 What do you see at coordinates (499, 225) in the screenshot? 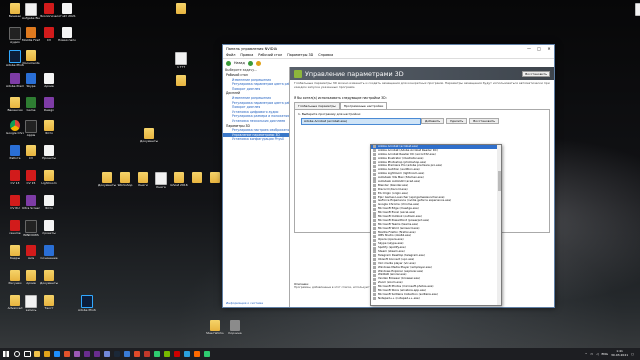
I see `dropdown-scrollbar` at bounding box center [499, 225].